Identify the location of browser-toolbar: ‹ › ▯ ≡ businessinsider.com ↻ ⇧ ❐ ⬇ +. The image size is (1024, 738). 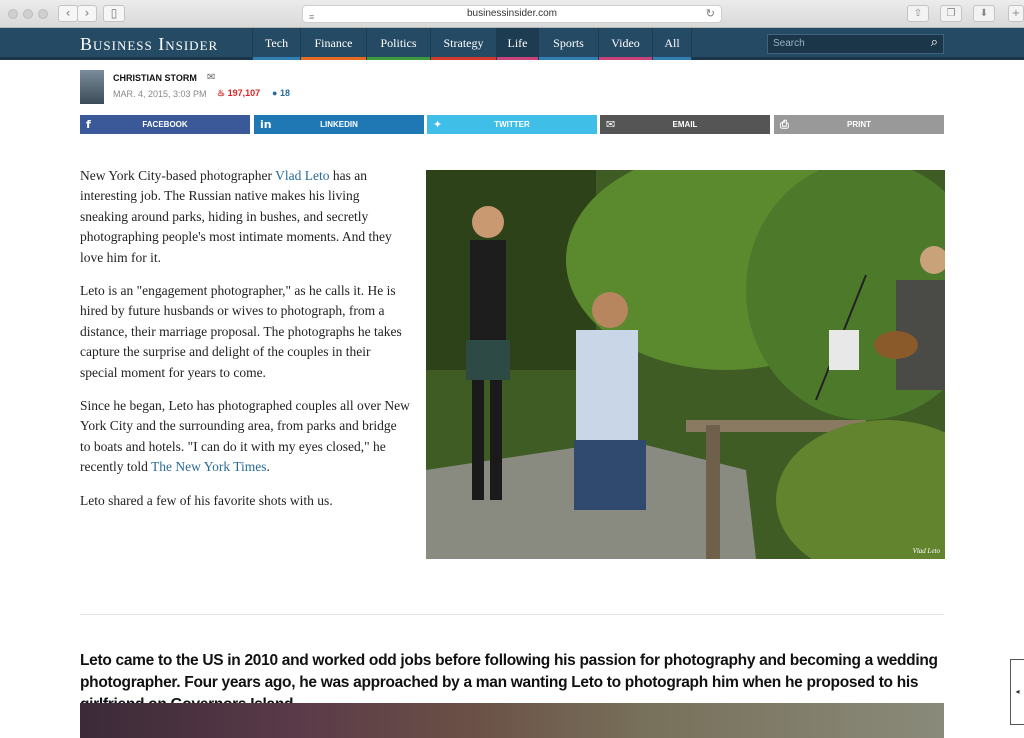
(512, 14).